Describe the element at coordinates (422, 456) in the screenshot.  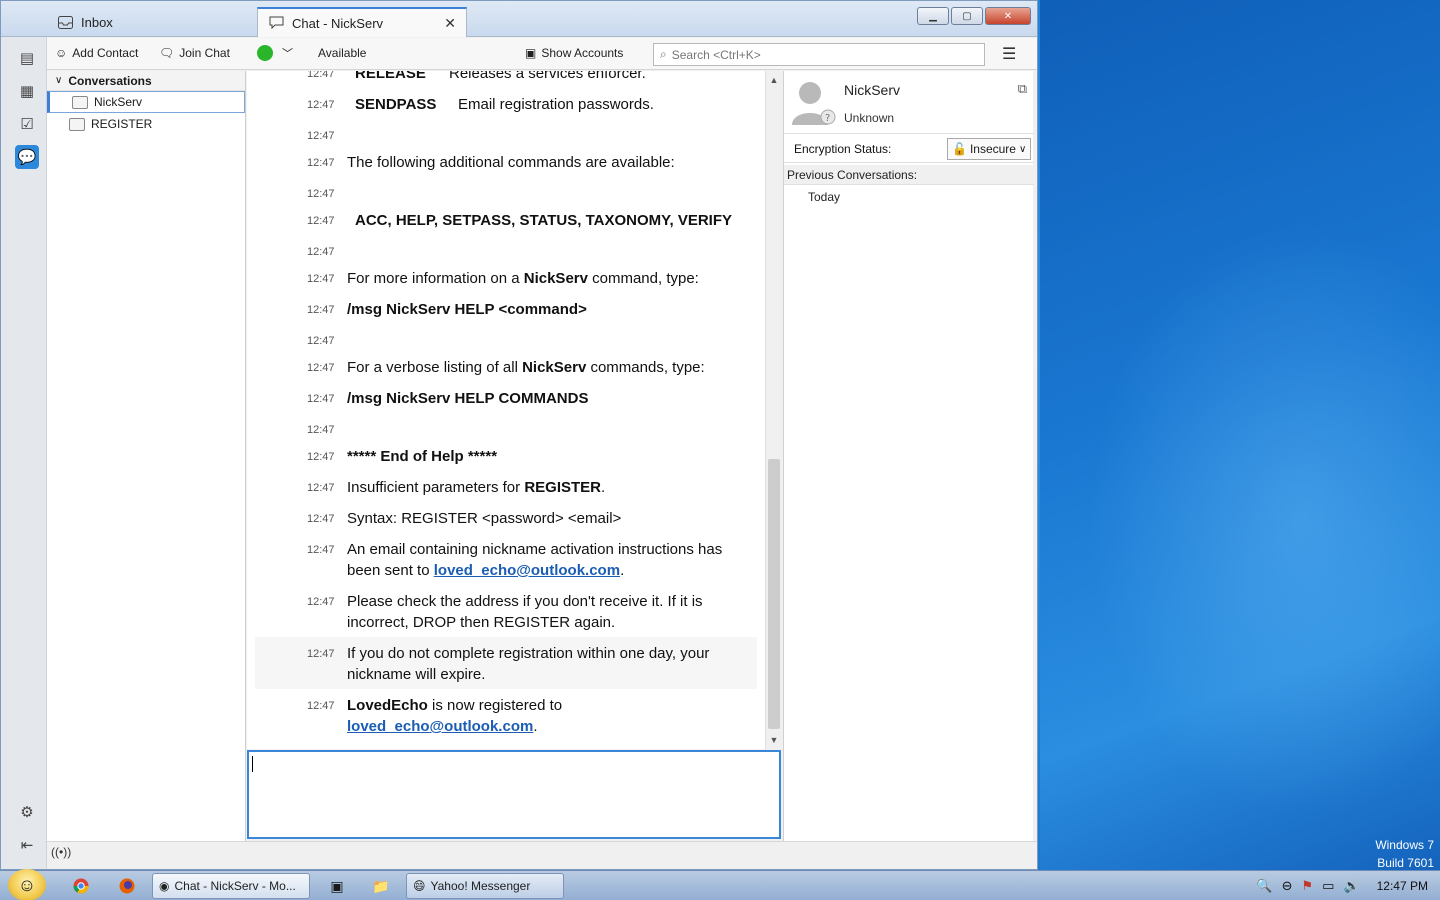
I see `end-of-help: ***** End of Help *****` at that location.